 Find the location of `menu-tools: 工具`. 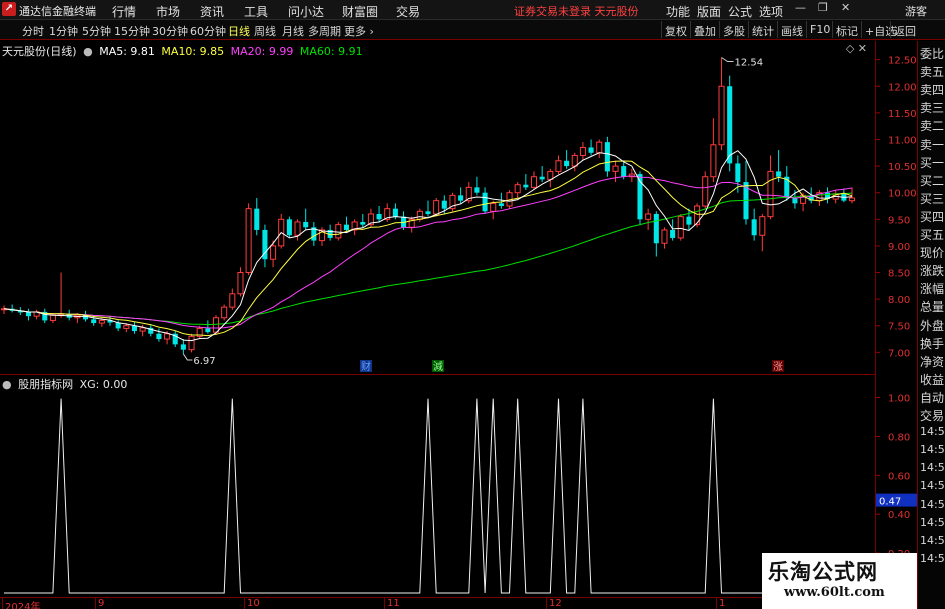

menu-tools: 工具 is located at coordinates (256, 11).